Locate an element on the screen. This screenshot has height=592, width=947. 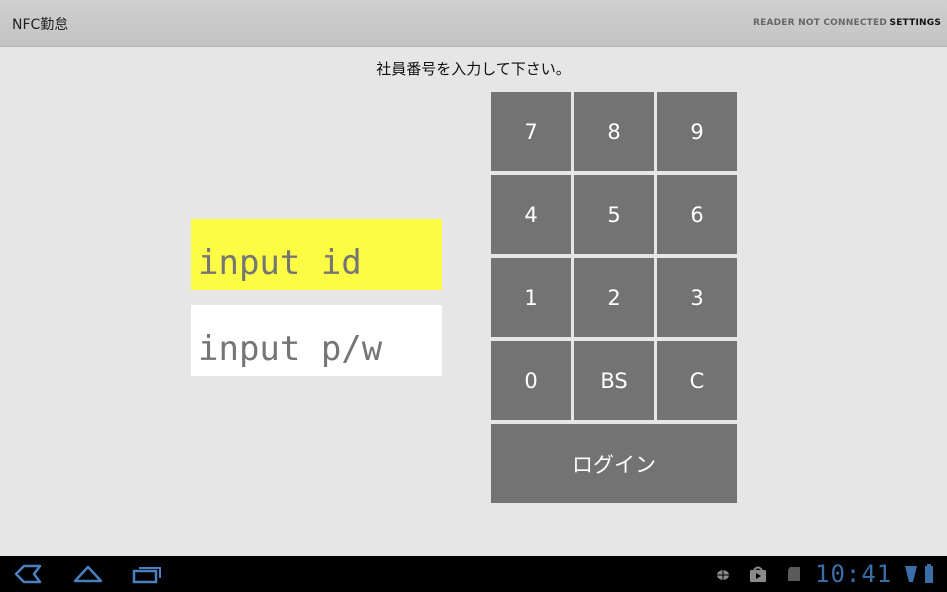
backspace-key: BS is located at coordinates (614, 380).